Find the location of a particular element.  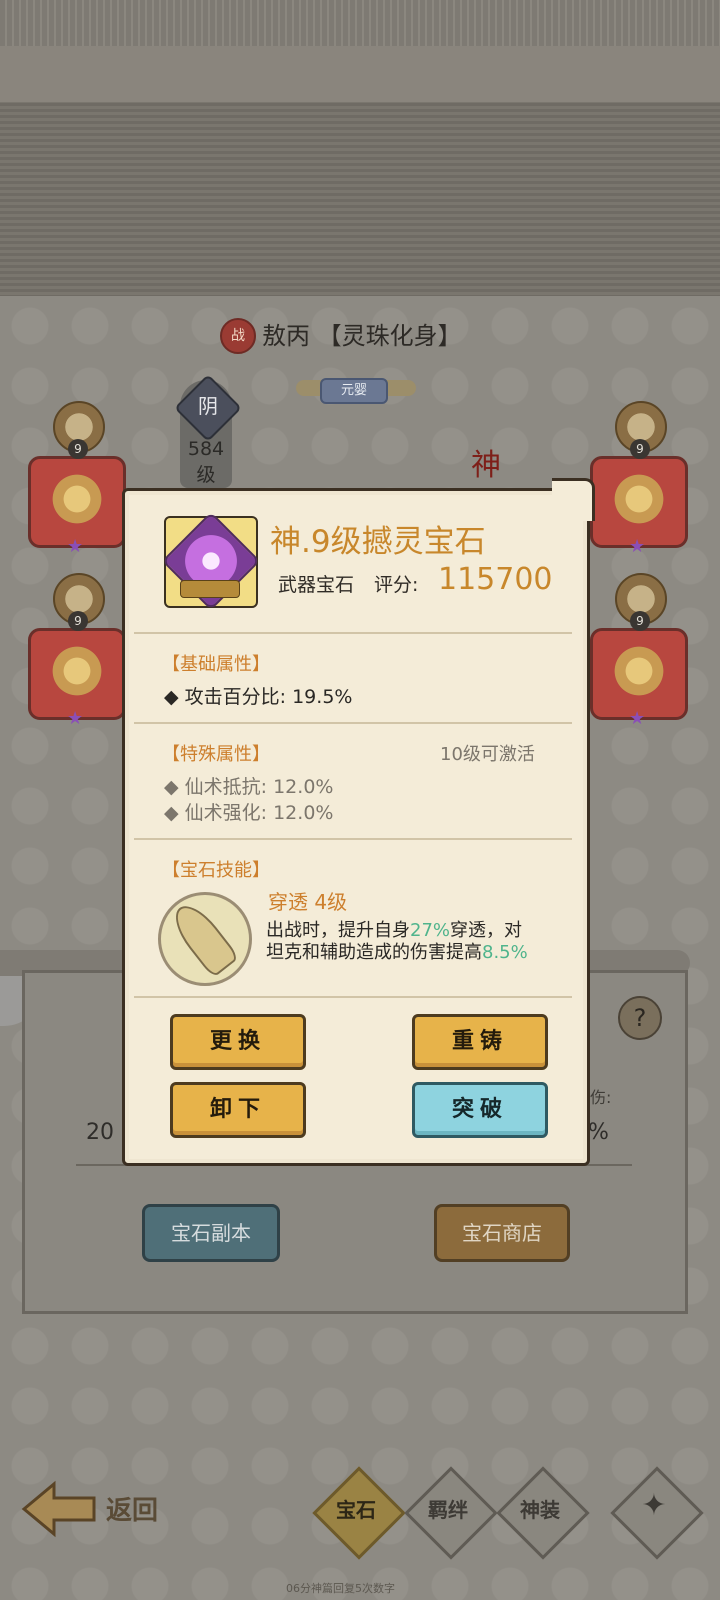

back-label: 返回 is located at coordinates (132, 1508).